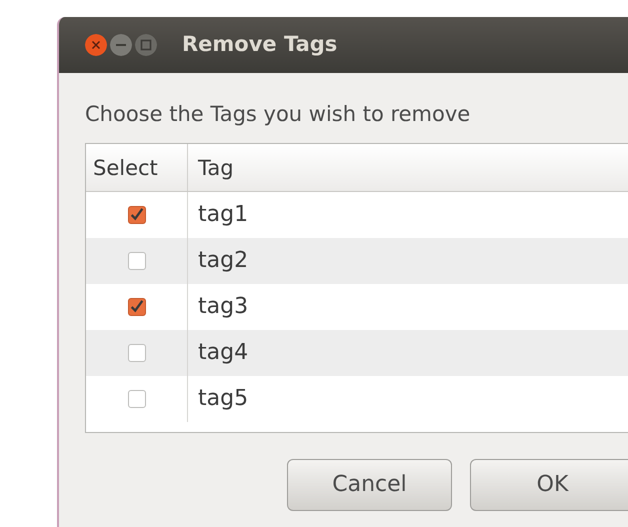 The image size is (628, 527). I want to click on column-header: Tag, so click(216, 167).